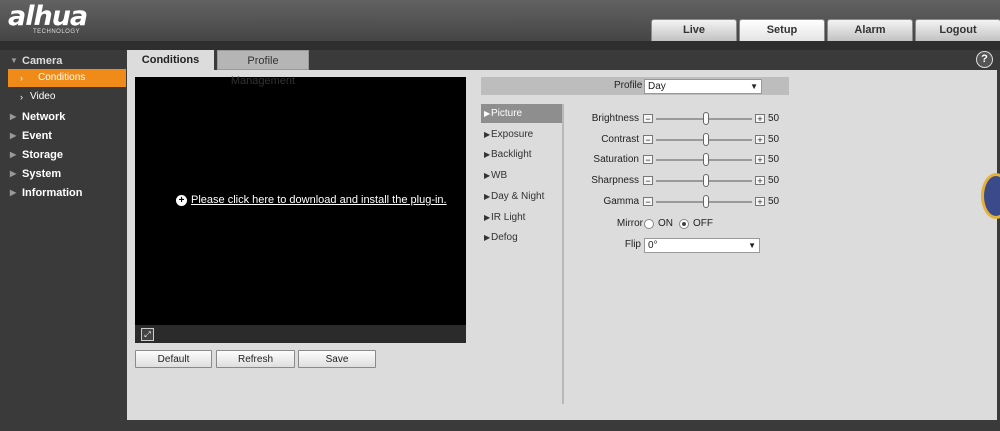 The width and height of the screenshot is (1000, 431). I want to click on refresh-button: Refresh, so click(255, 359).